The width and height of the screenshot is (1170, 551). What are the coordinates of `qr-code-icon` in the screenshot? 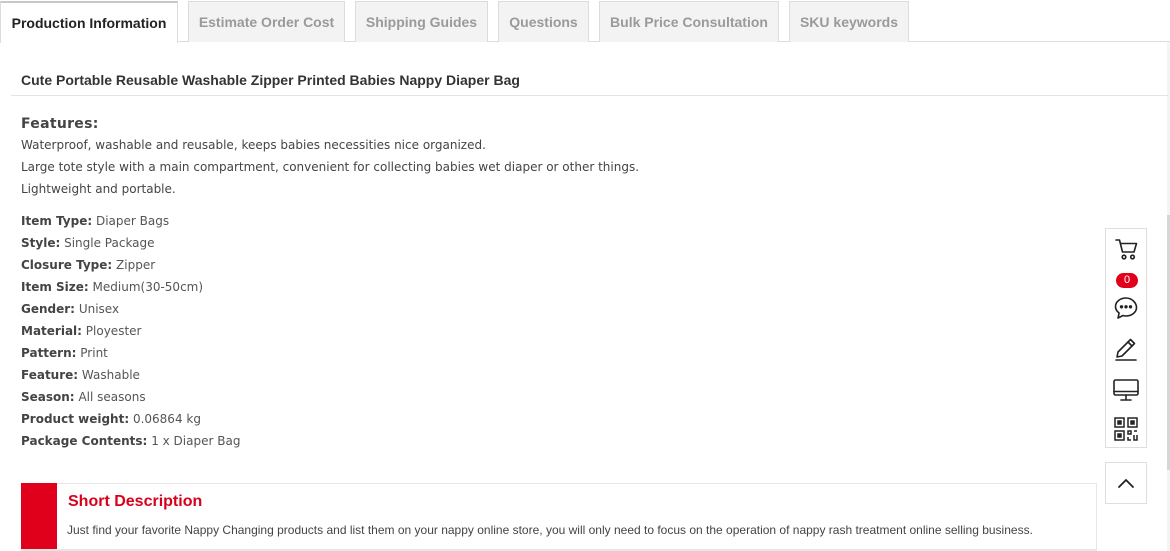 It's located at (1126, 429).